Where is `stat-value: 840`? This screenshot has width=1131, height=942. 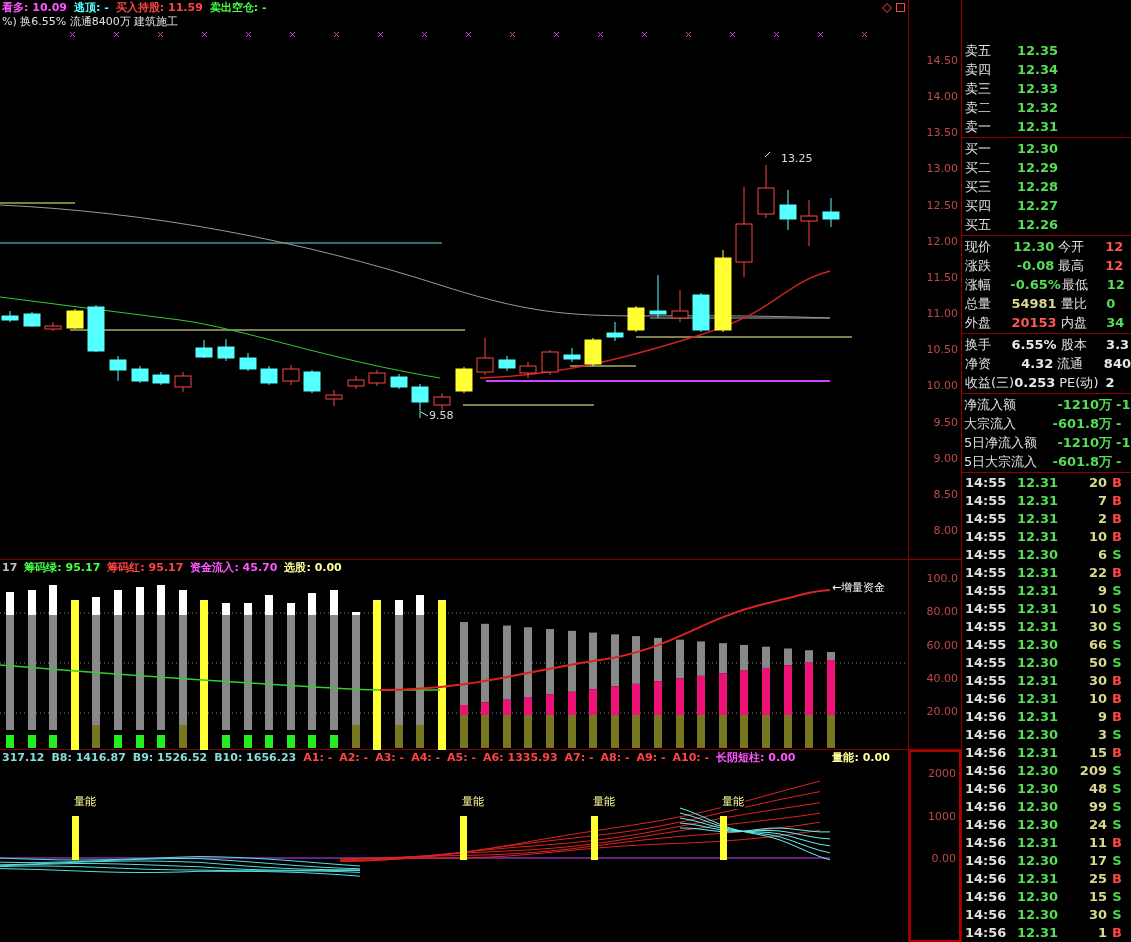
stat-value: 840 is located at coordinates (1116, 364).